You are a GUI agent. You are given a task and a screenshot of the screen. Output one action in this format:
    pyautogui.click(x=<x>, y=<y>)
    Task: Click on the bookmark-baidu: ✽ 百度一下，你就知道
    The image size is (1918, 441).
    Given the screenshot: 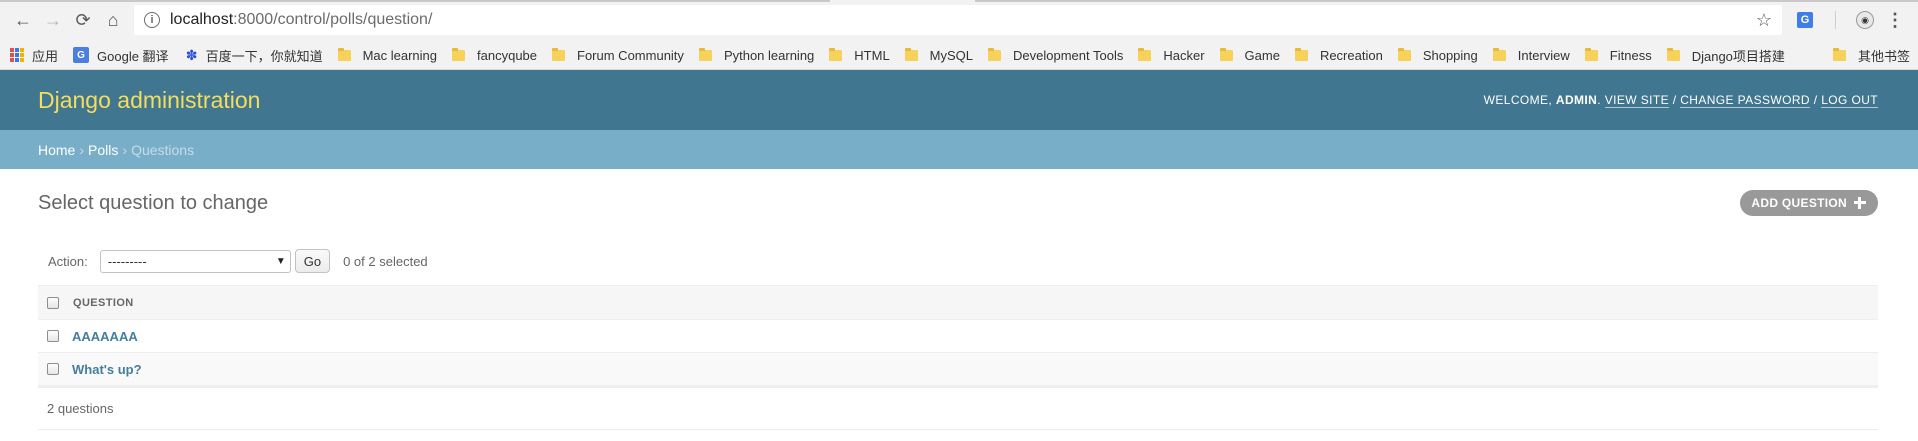 What is the action you would take?
    pyautogui.click(x=253, y=55)
    